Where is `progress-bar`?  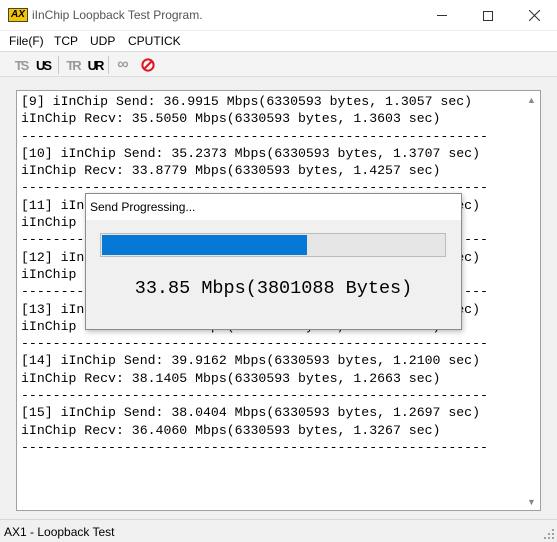
progress-bar is located at coordinates (273, 245).